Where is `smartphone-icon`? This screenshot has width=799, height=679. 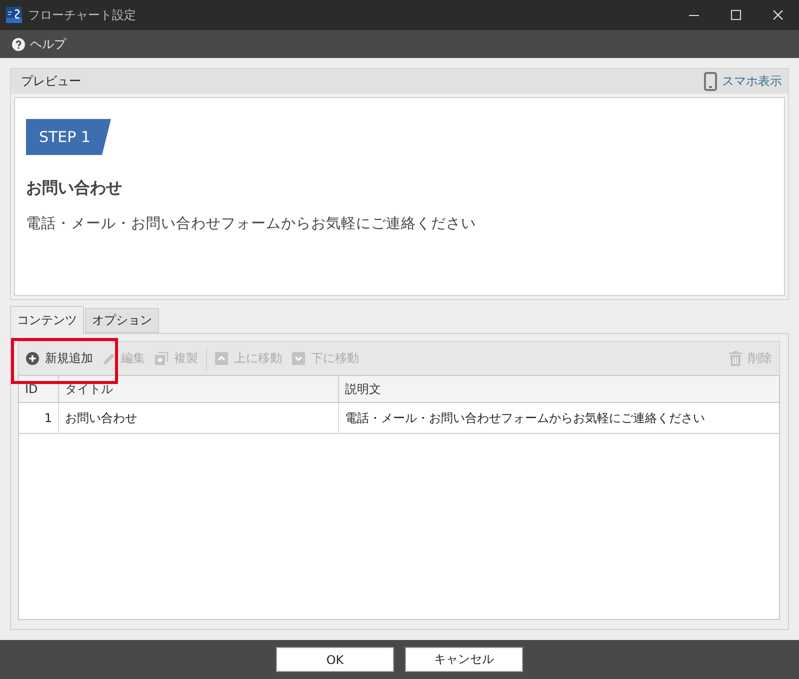
smartphone-icon is located at coordinates (710, 81).